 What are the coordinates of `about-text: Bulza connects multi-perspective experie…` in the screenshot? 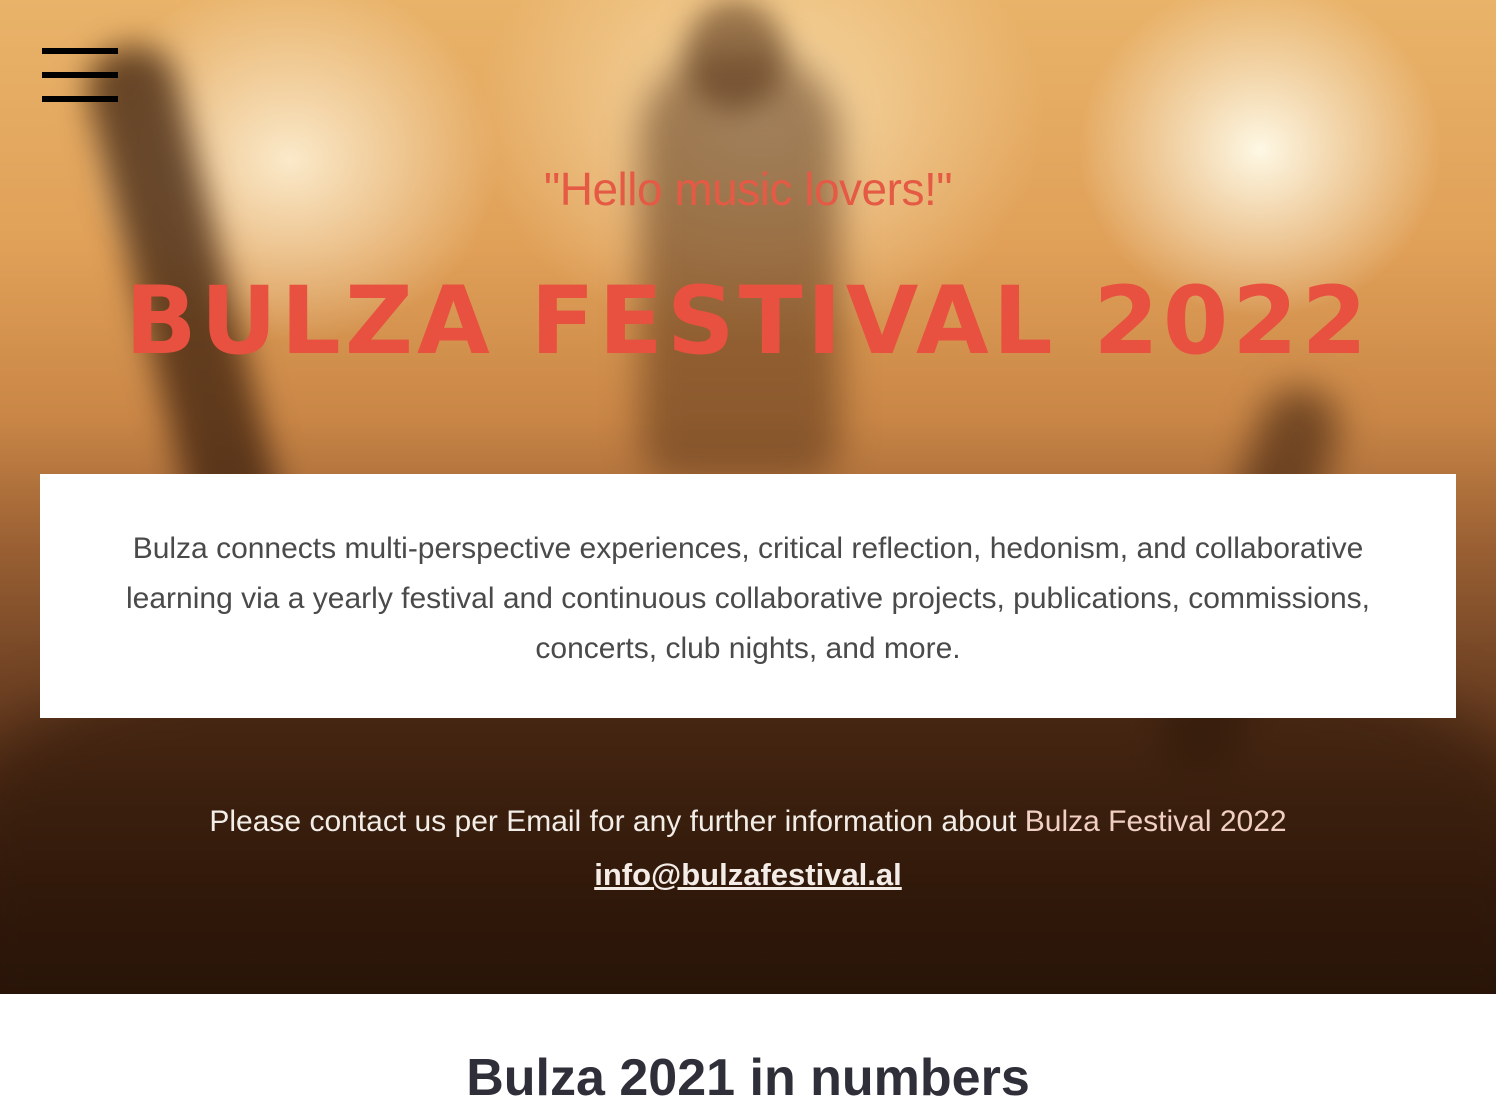 It's located at (748, 598).